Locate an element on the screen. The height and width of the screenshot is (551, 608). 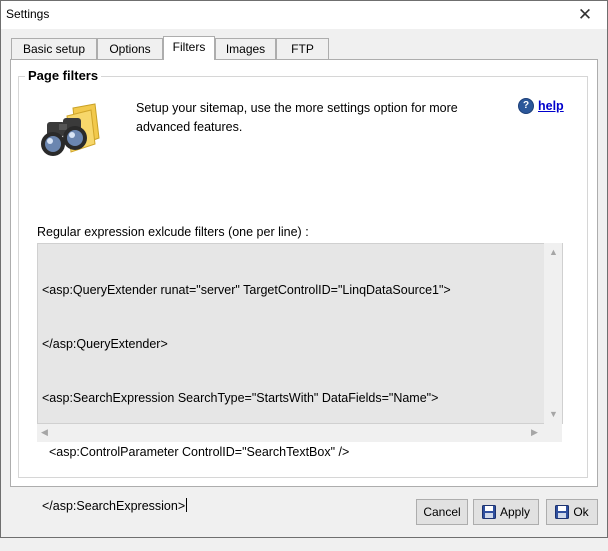
apply-button-label: Apply is located at coordinates (515, 512).